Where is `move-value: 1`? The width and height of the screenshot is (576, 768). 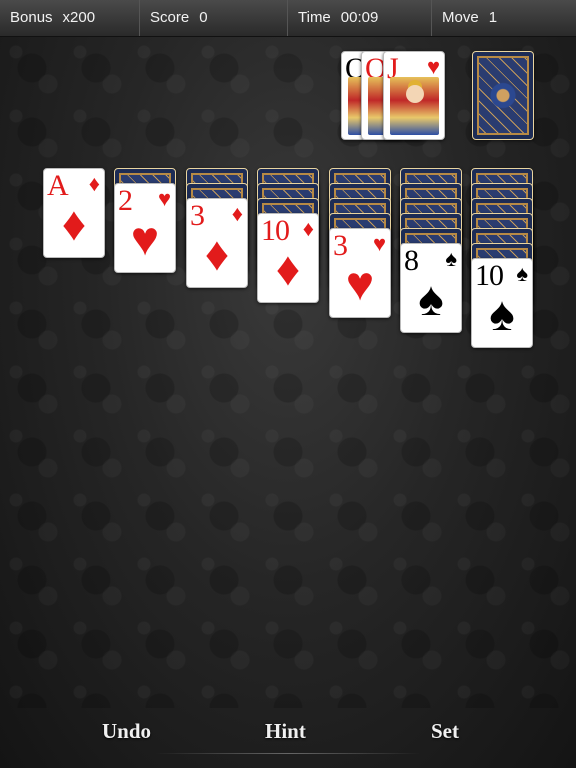
move-value: 1 is located at coordinates (493, 17).